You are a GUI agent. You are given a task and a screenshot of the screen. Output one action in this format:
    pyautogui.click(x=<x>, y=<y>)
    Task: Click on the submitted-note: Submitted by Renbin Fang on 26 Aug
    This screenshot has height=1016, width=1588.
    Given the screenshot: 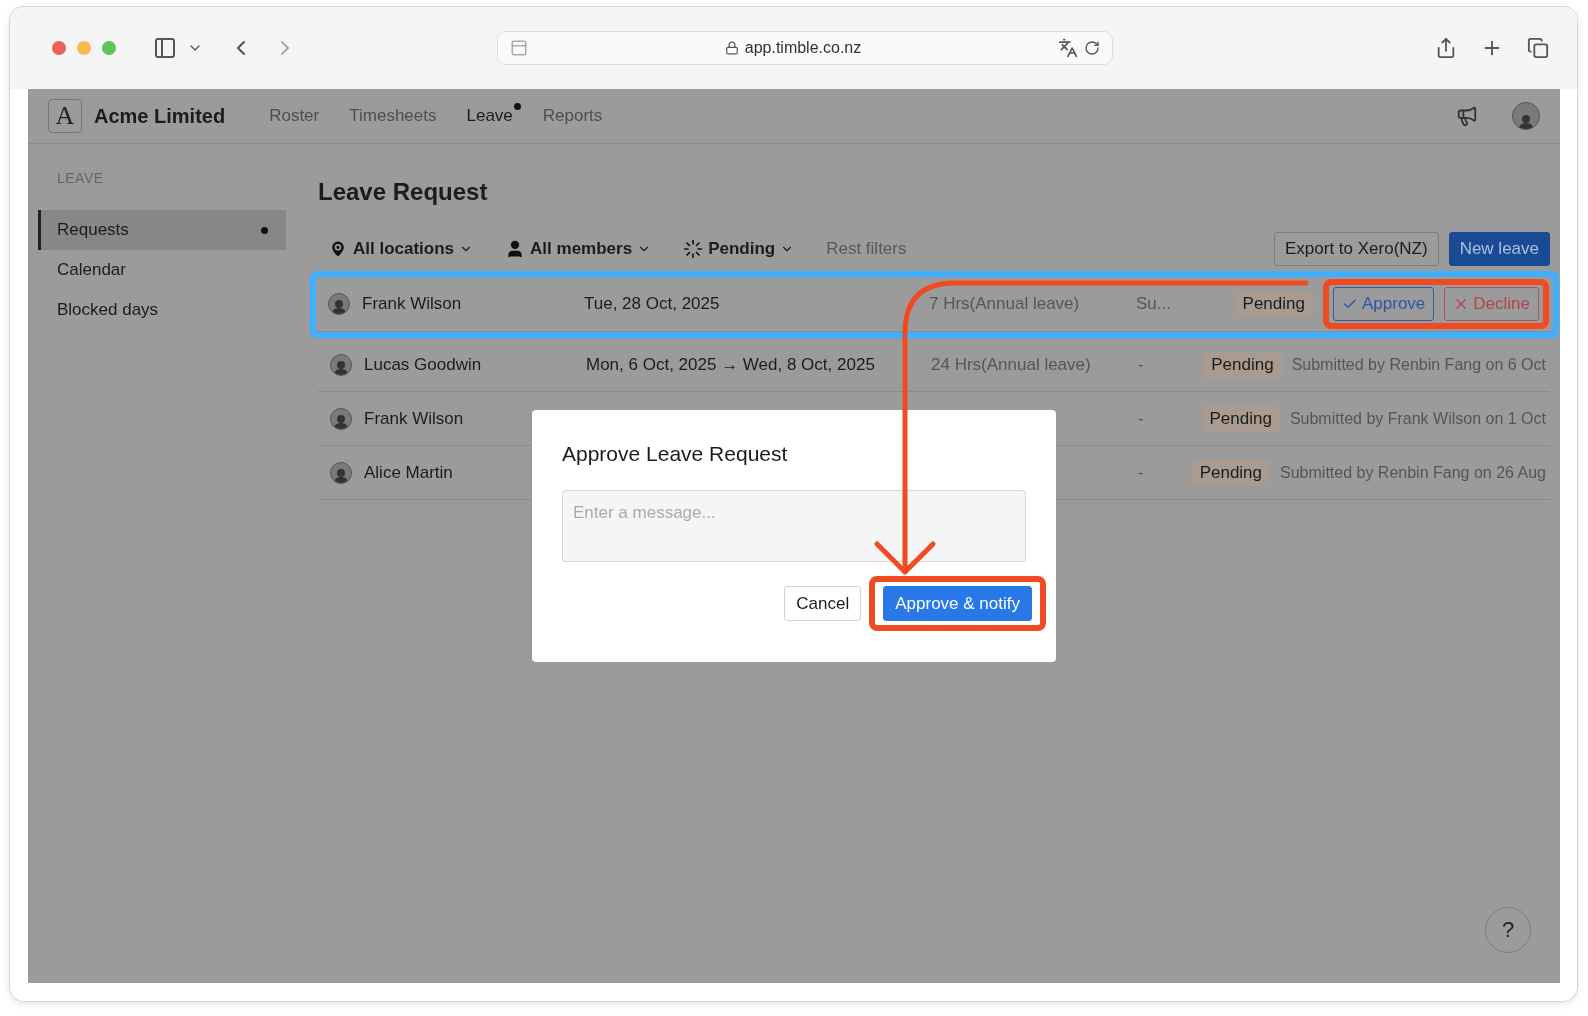 What is the action you would take?
    pyautogui.click(x=1413, y=472)
    